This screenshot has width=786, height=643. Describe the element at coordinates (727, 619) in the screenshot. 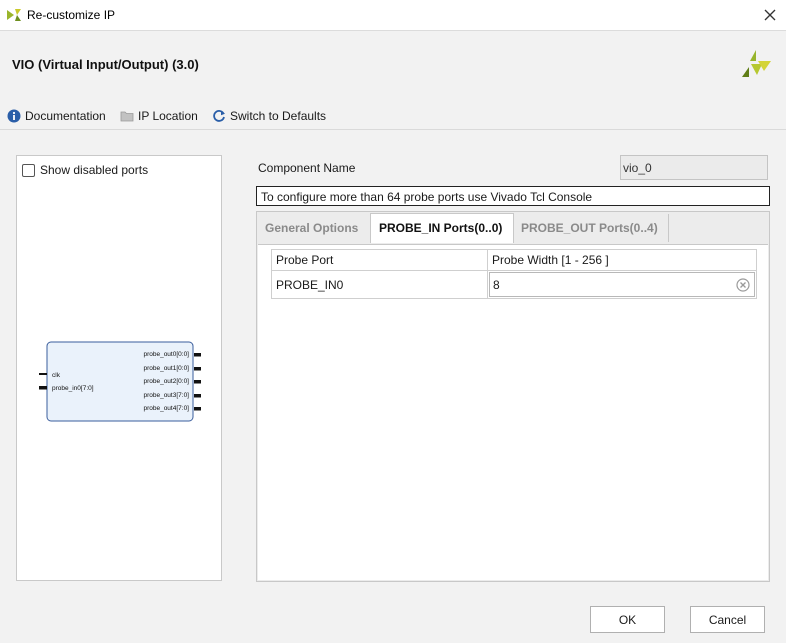

I see `cancel-button: Cancel` at that location.